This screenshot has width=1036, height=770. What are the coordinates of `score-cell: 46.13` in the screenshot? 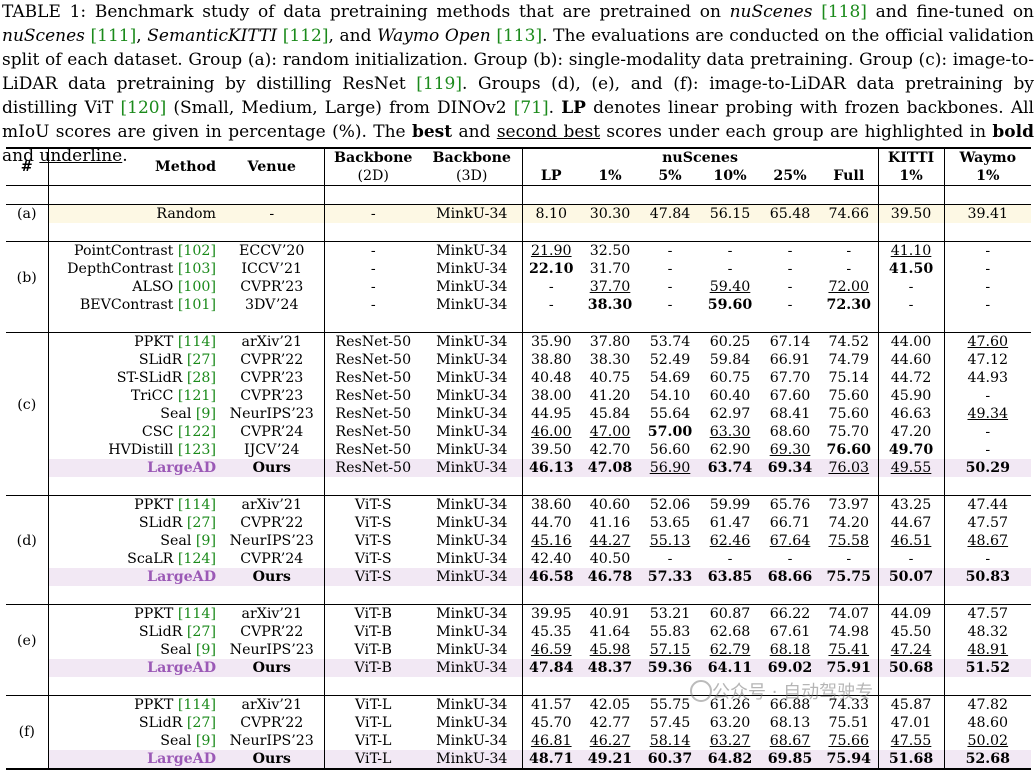 It's located at (550, 468).